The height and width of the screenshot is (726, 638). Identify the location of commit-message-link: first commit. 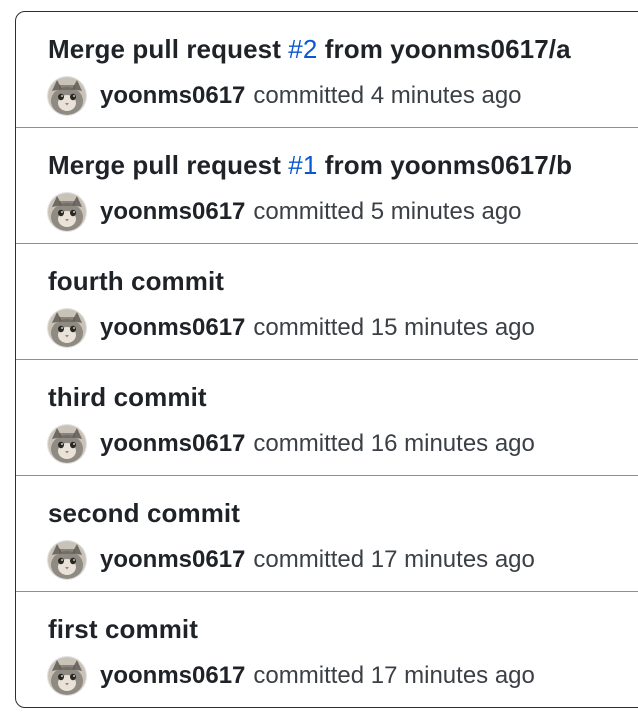
(123, 629).